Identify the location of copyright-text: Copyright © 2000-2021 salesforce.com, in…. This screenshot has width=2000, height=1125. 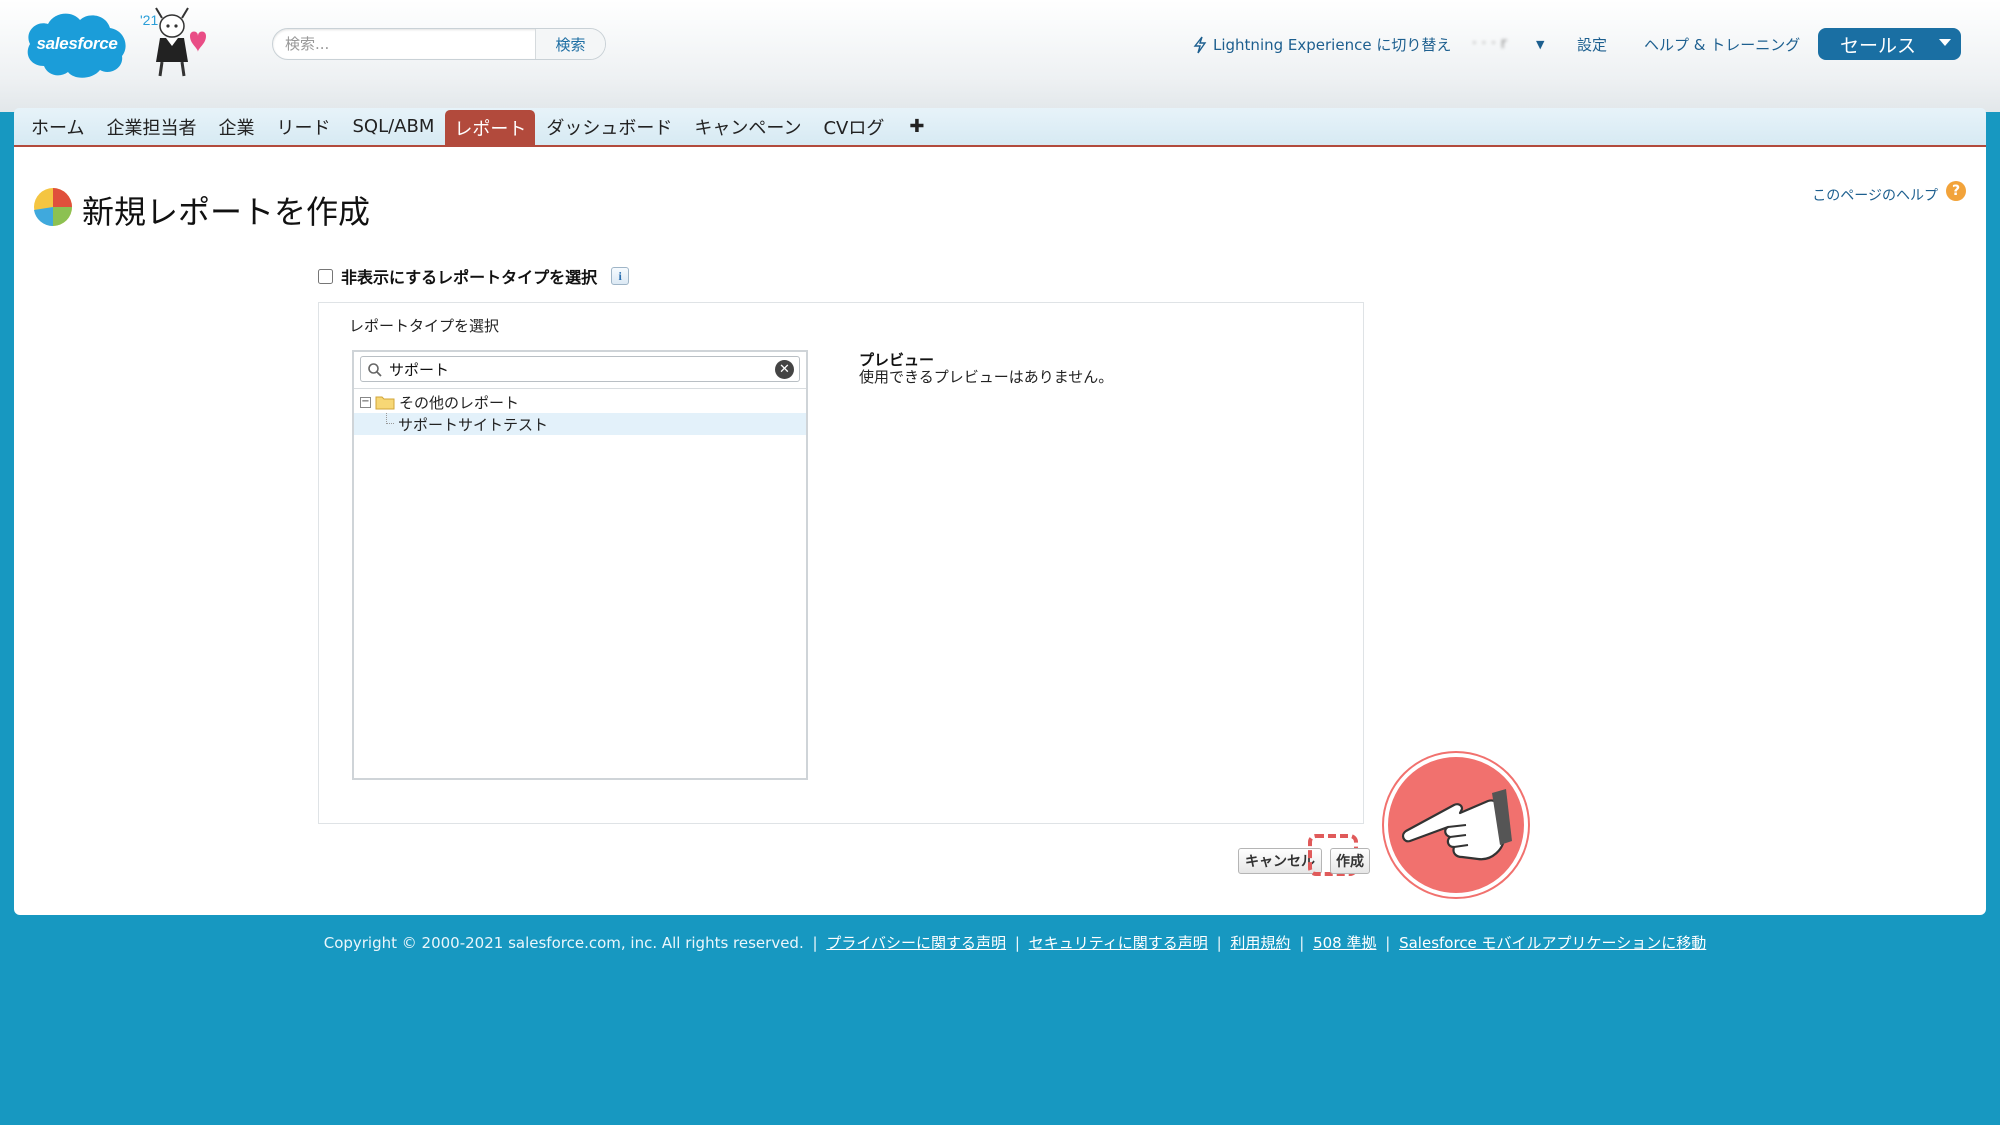
(563, 943).